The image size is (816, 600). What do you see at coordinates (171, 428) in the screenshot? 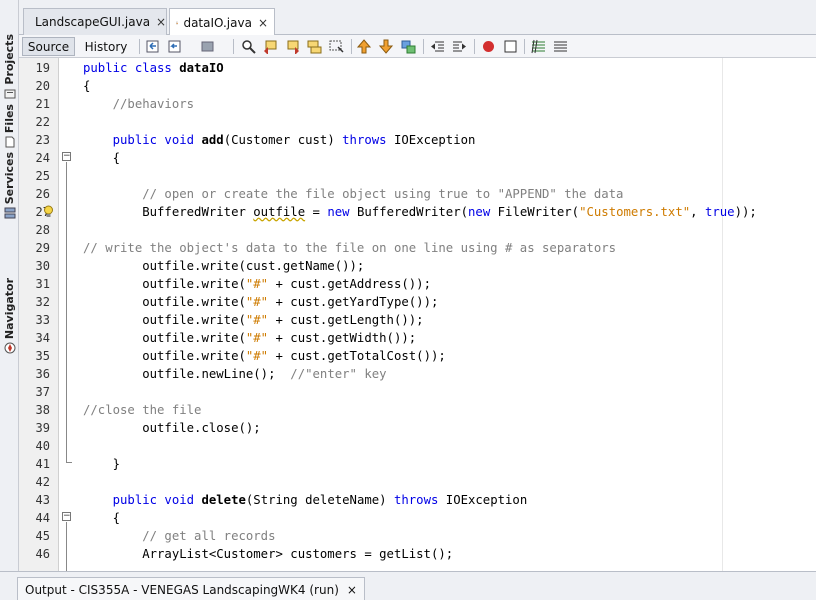
I see `code-line: outfile.close();` at bounding box center [171, 428].